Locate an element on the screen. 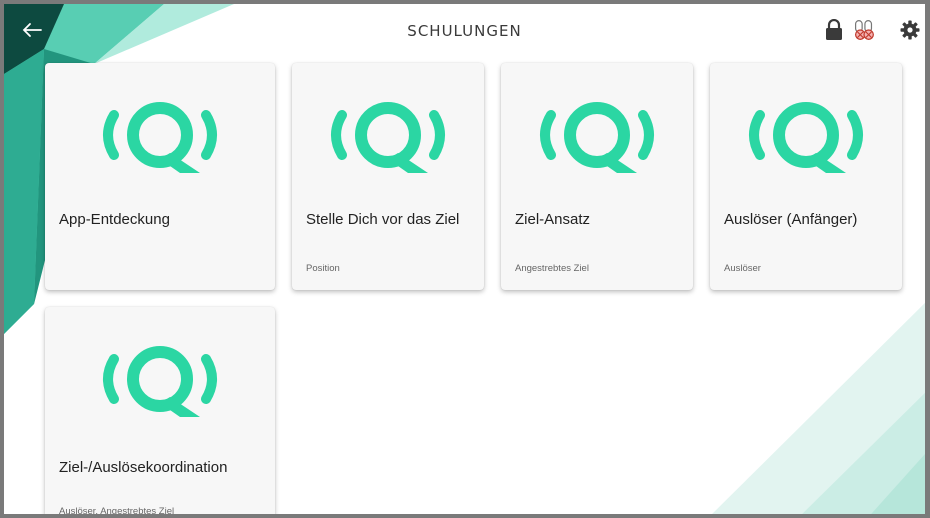 This screenshot has width=930, height=518. training-card-position: Stelle Dich vor das Ziel Position is located at coordinates (388, 176).